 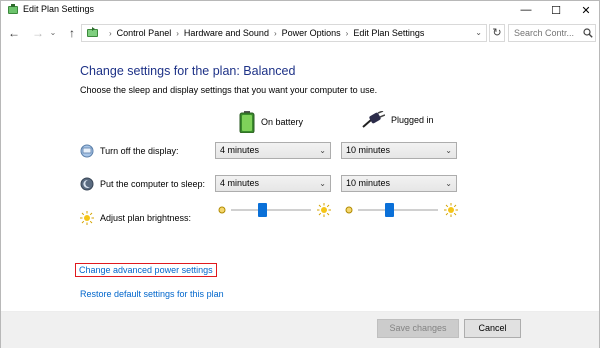 What do you see at coordinates (152, 294) in the screenshot?
I see `restore-defaults-link: Restore default settings for this plan` at bounding box center [152, 294].